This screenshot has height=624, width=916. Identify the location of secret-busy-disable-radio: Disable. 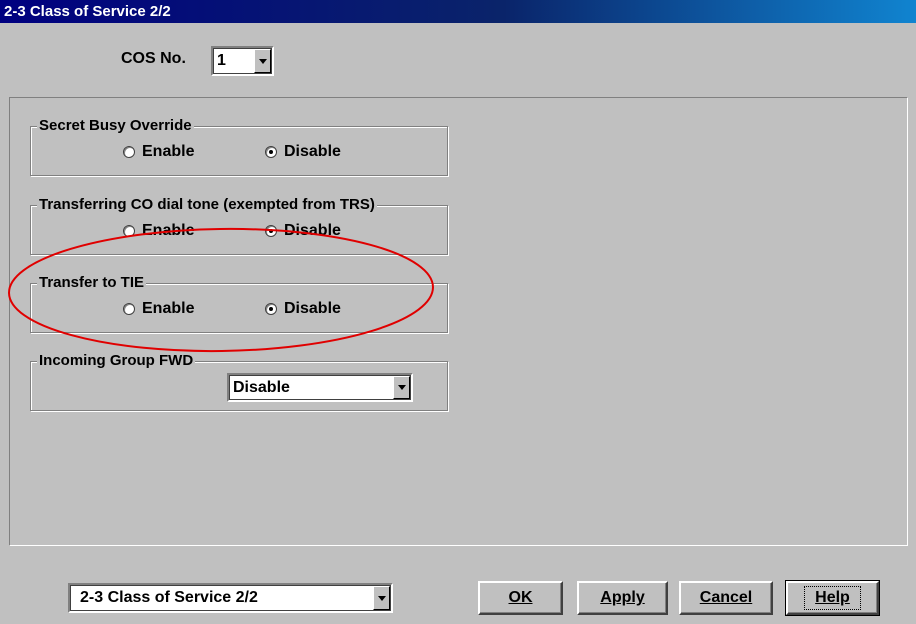
(303, 152).